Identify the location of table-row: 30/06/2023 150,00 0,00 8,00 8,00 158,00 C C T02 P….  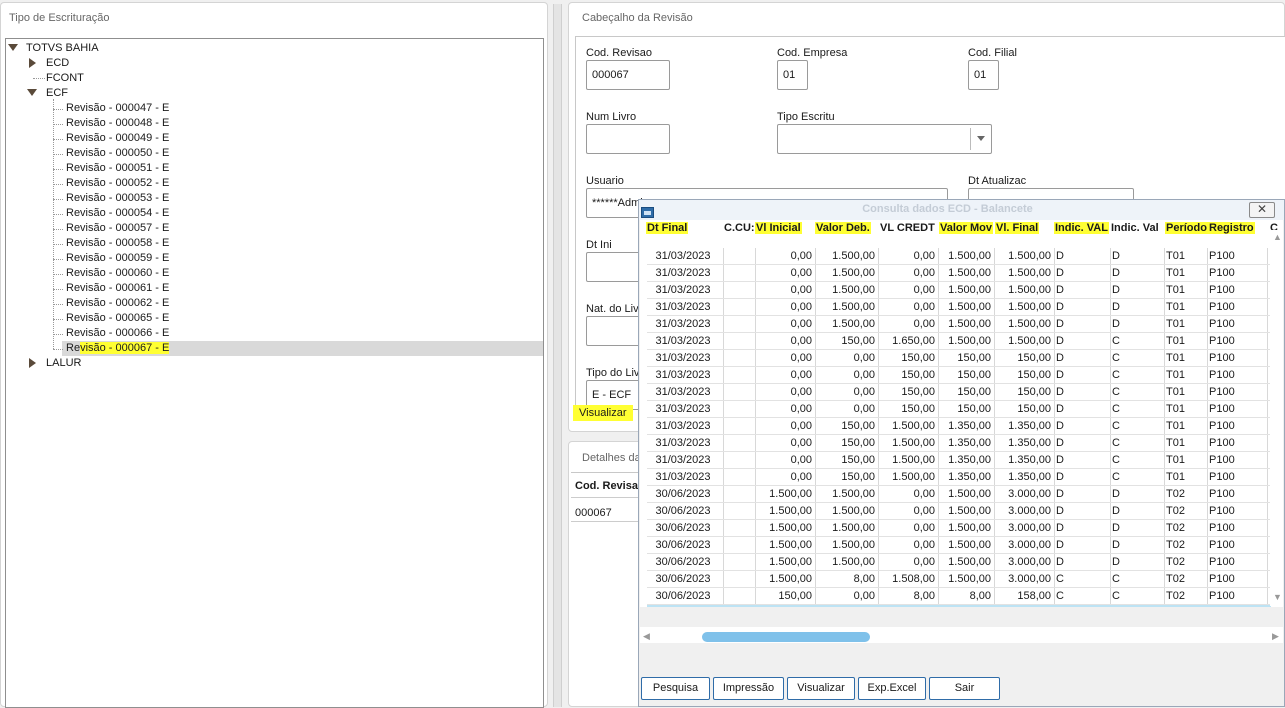
(959, 596).